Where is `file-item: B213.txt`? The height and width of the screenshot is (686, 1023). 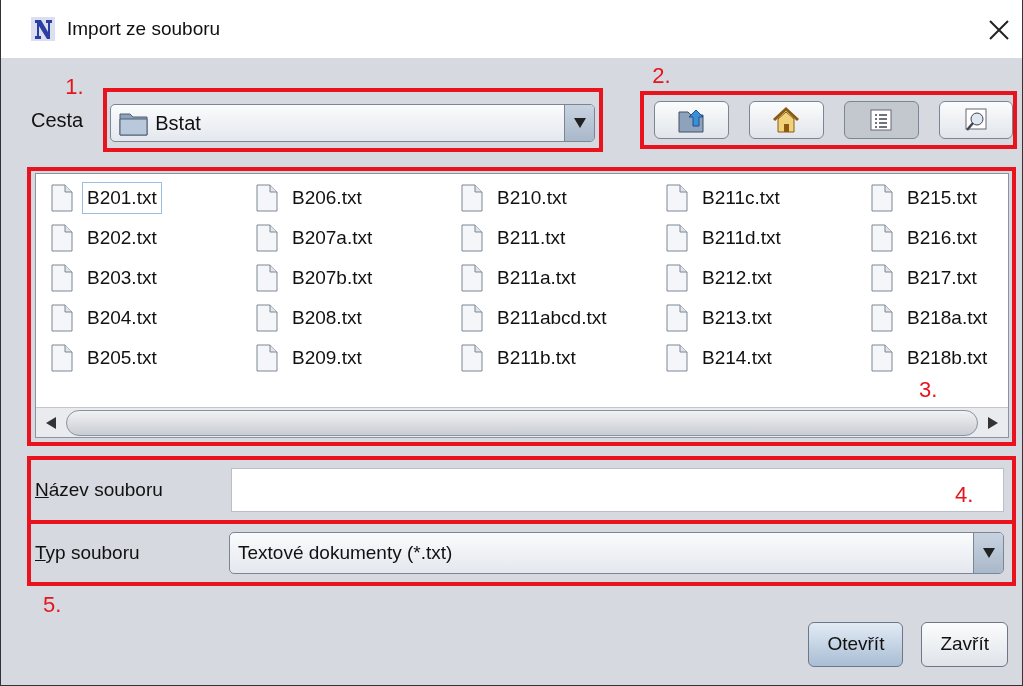 file-item: B213.txt is located at coordinates (737, 318).